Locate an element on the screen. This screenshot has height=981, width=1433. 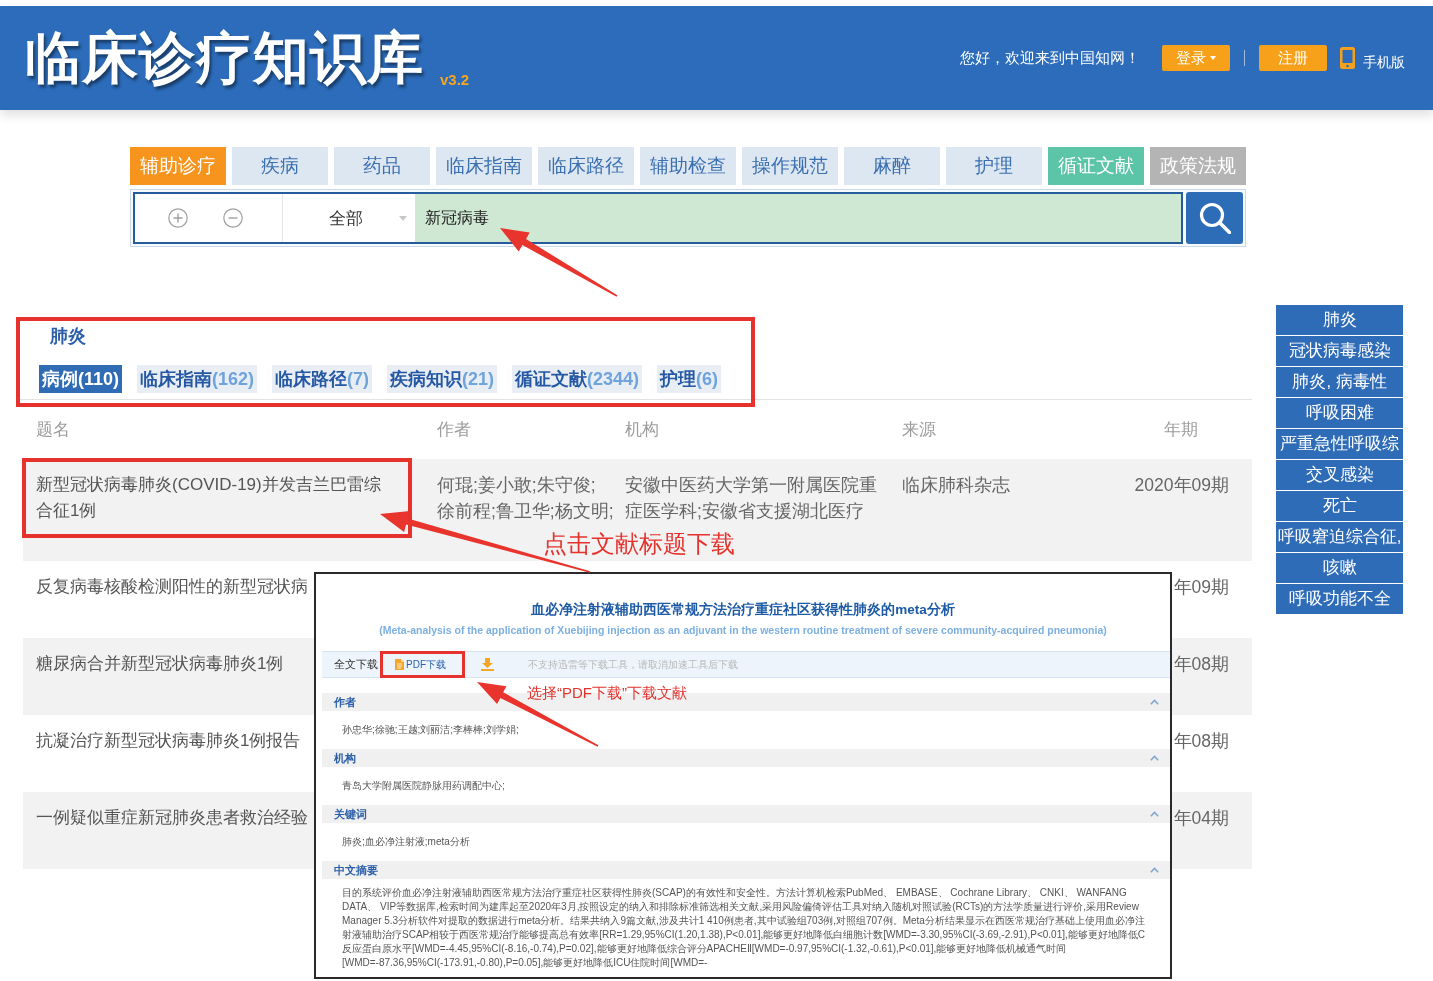
keyword-tag: 呼吸窘迫综合征, is located at coordinates (1339, 537).